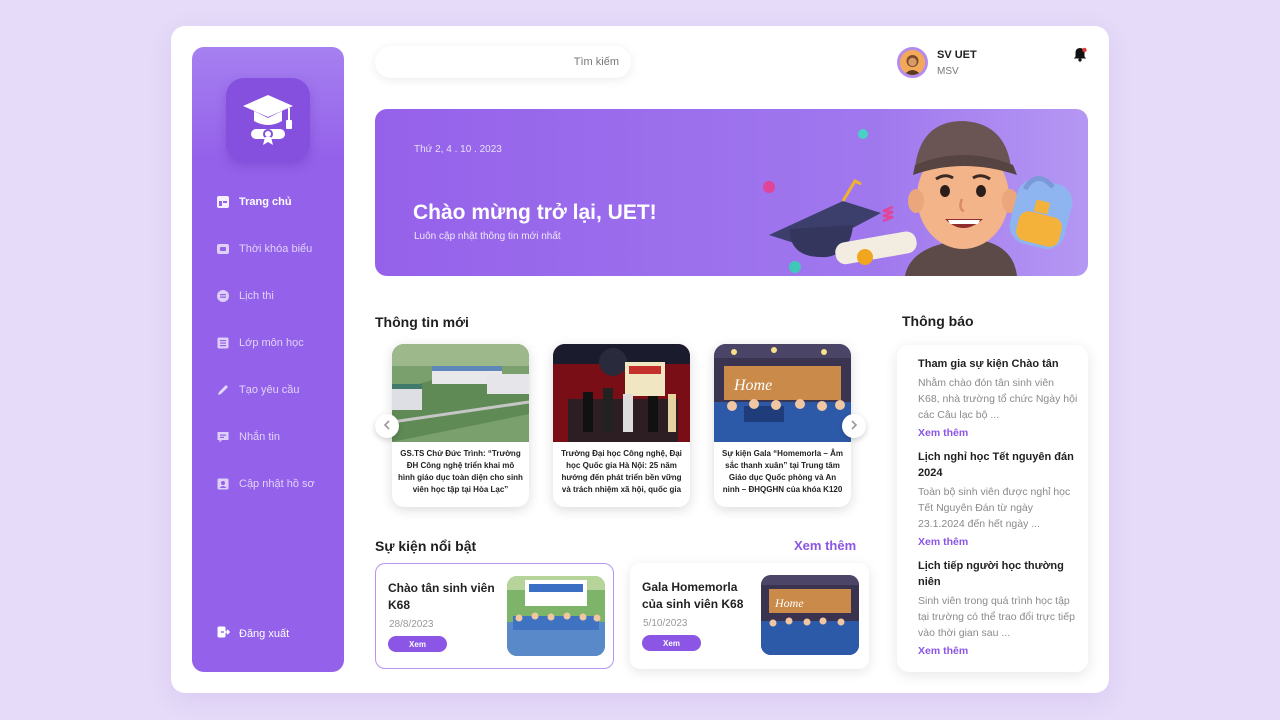  I want to click on sidebar-item-schedule: Thời khóa biểu, so click(276, 249).